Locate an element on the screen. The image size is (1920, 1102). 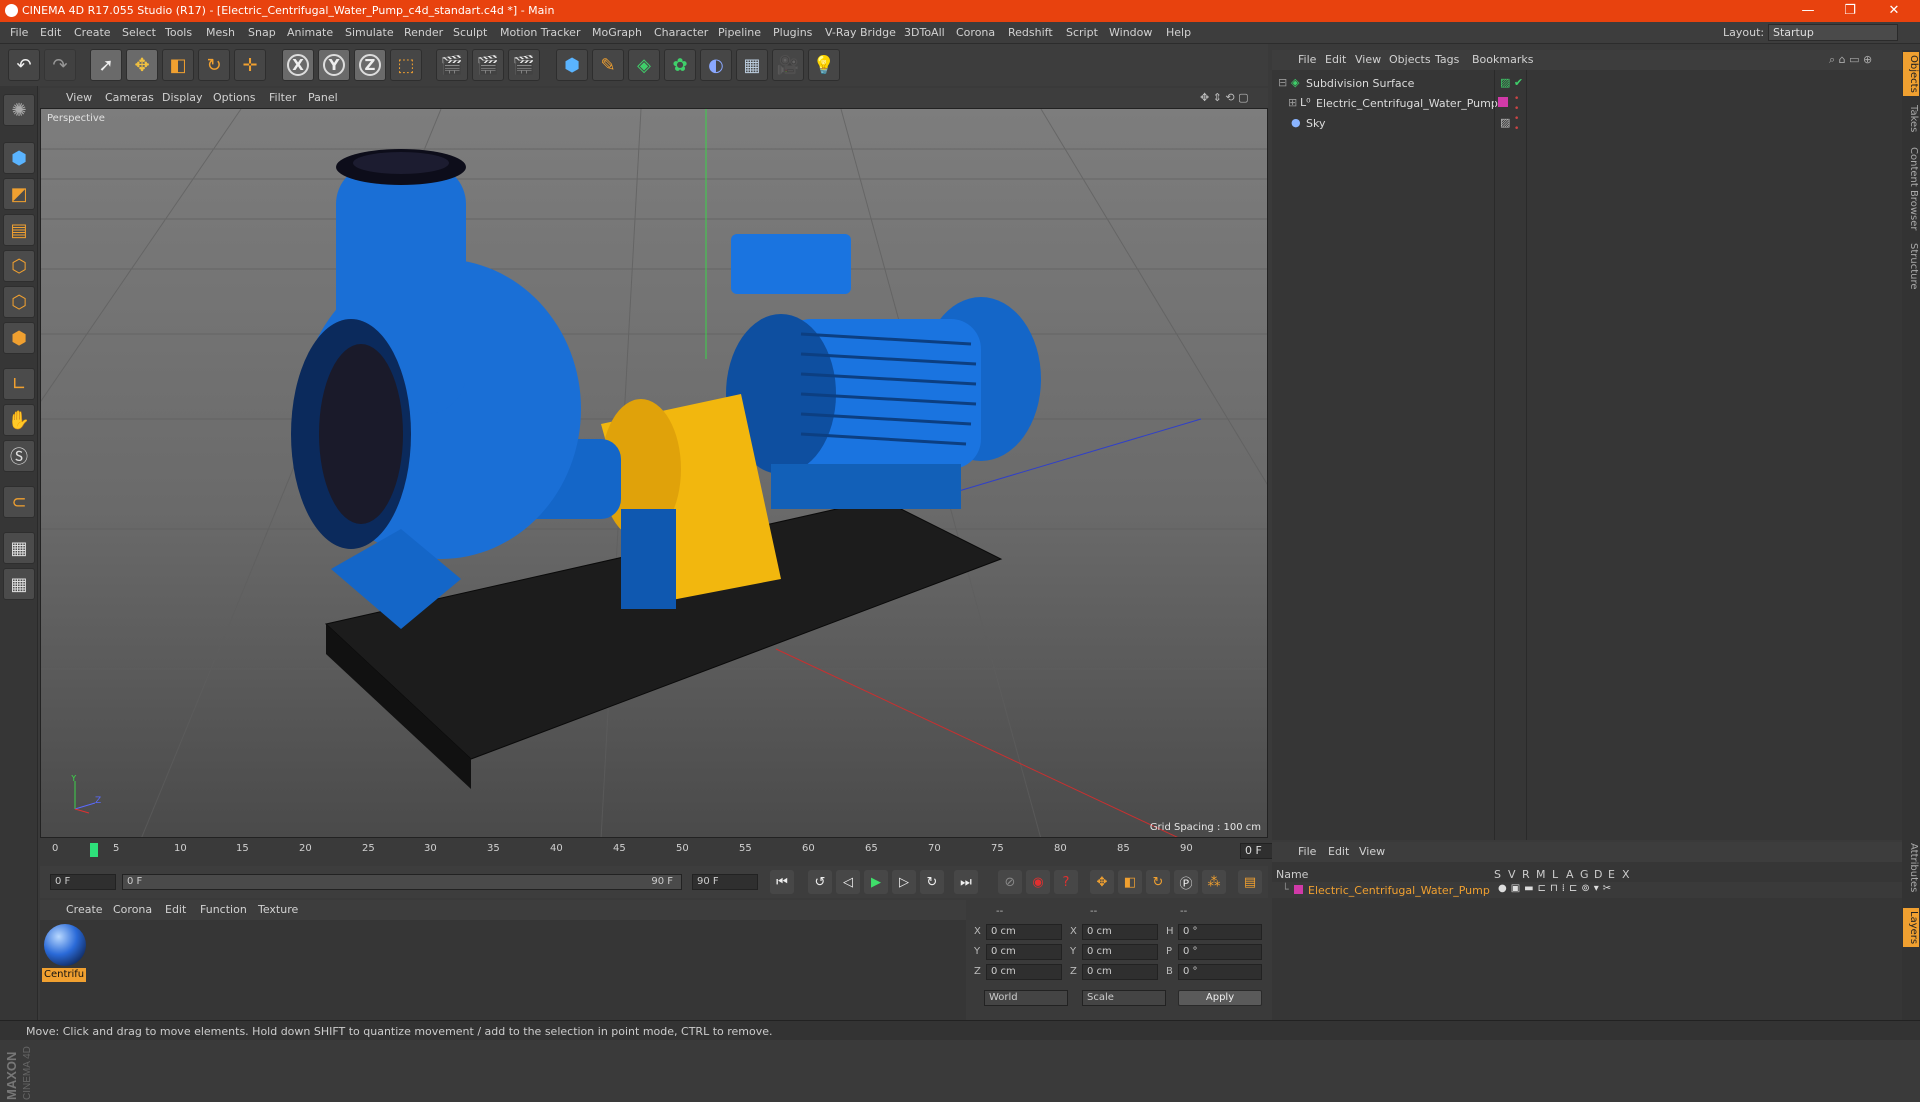
camera-icon: 🎥 is located at coordinates (788, 65).